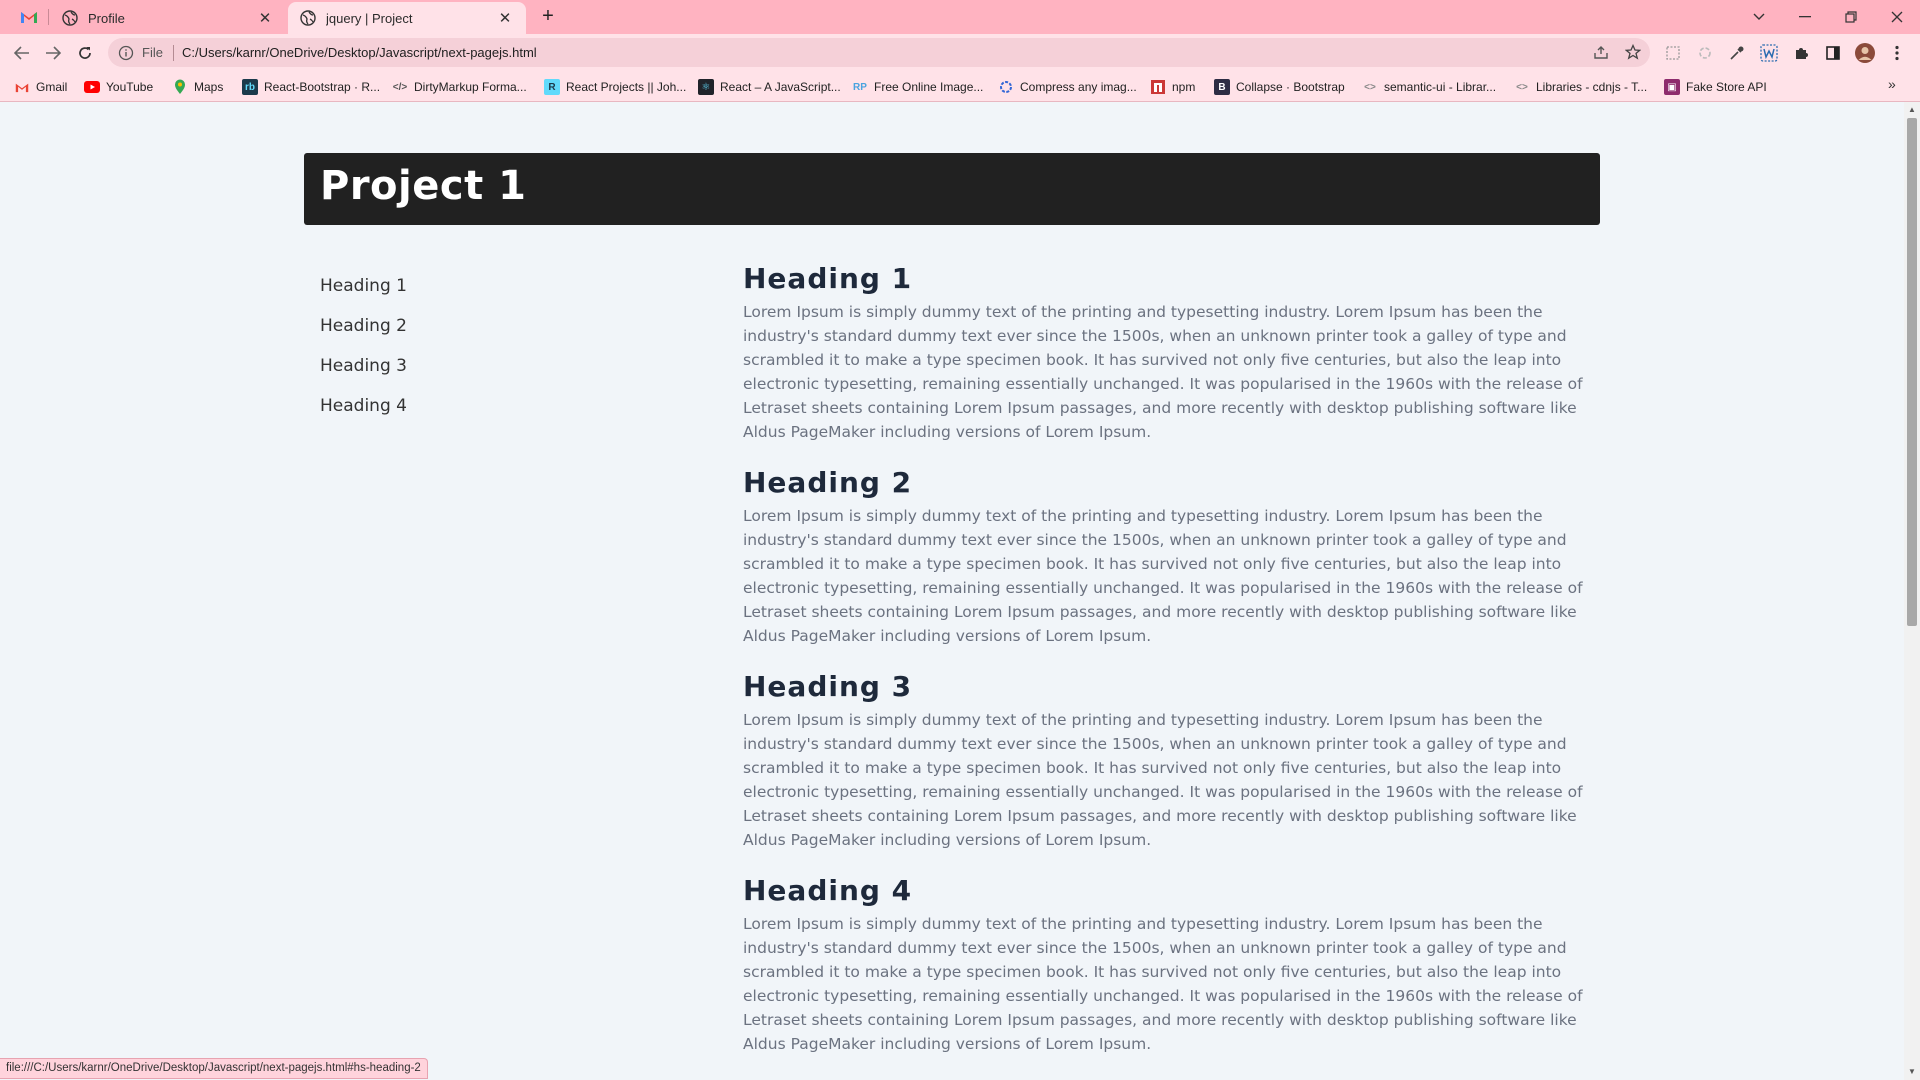  What do you see at coordinates (470, 332) in the screenshot?
I see `nav-link-heading-2: Heading 2` at bounding box center [470, 332].